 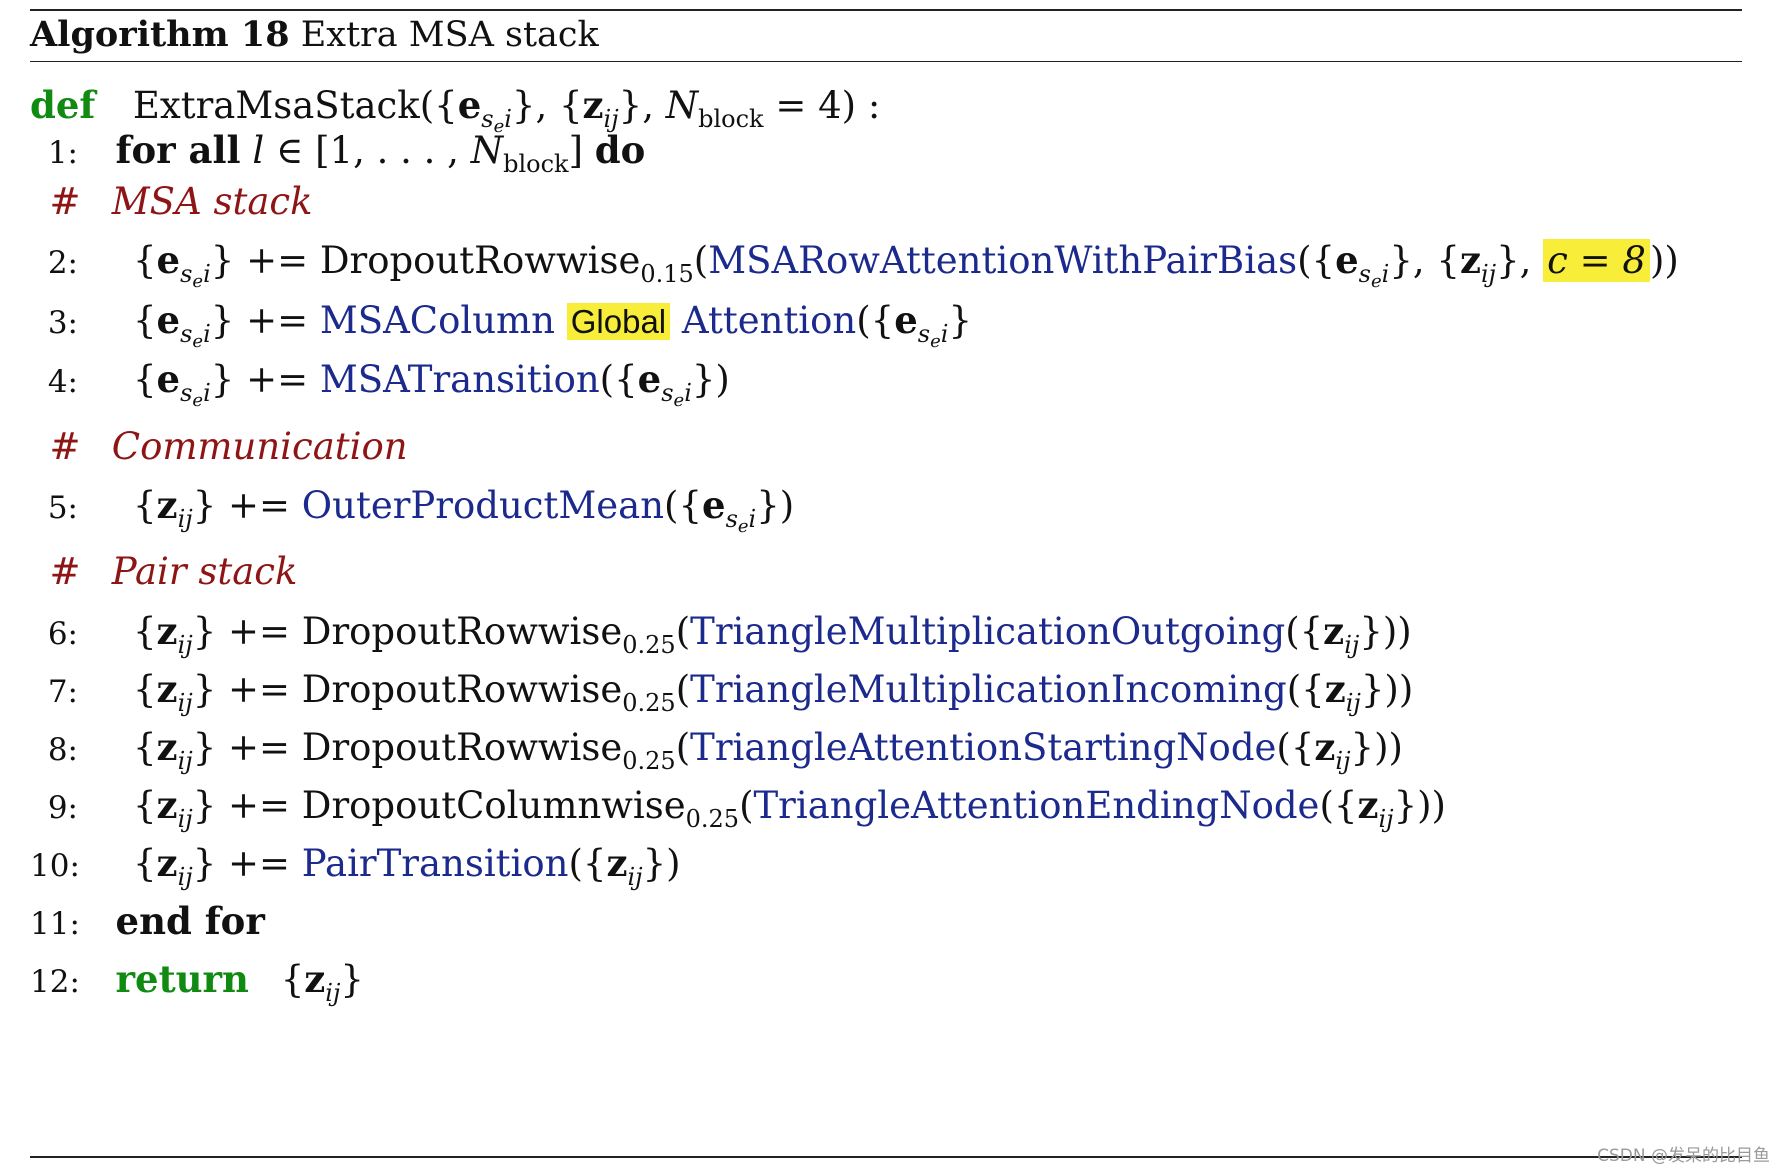 What do you see at coordinates (147, 921) in the screenshot?
I see `algo-line-11: 11: end for` at bounding box center [147, 921].